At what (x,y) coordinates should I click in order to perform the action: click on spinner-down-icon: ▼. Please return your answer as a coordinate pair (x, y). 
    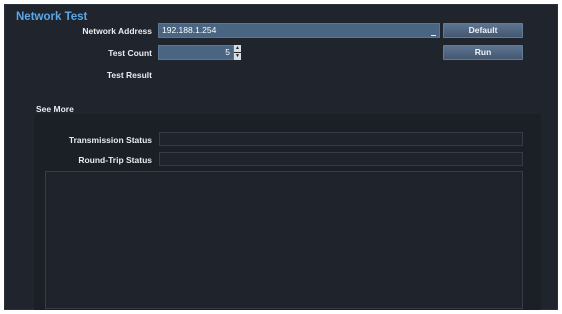
    Looking at the image, I should click on (237, 56).